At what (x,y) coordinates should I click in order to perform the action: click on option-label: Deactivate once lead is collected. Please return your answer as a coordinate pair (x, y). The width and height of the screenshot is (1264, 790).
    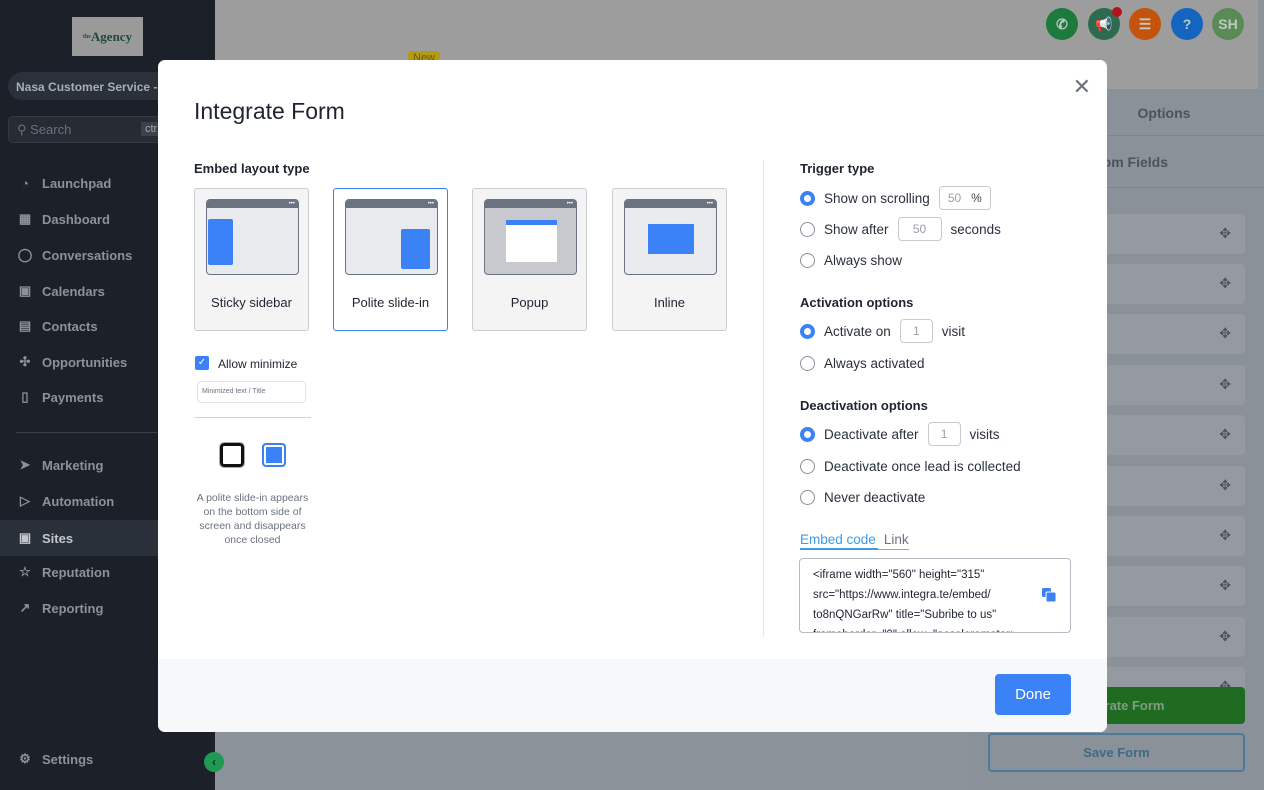
    Looking at the image, I should click on (922, 466).